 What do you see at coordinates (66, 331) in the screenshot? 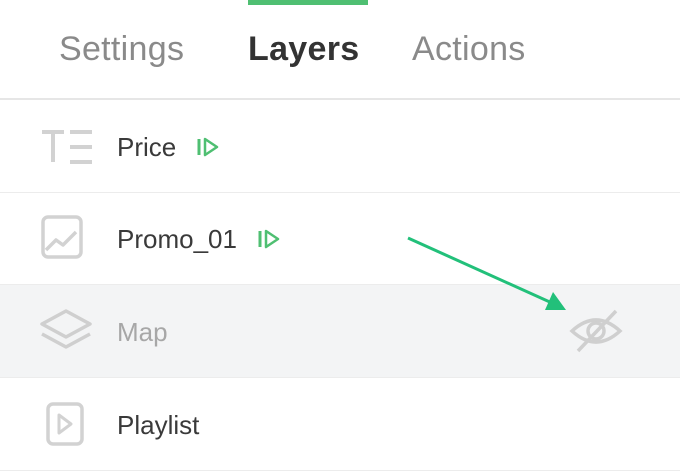
I see `layers-icon` at bounding box center [66, 331].